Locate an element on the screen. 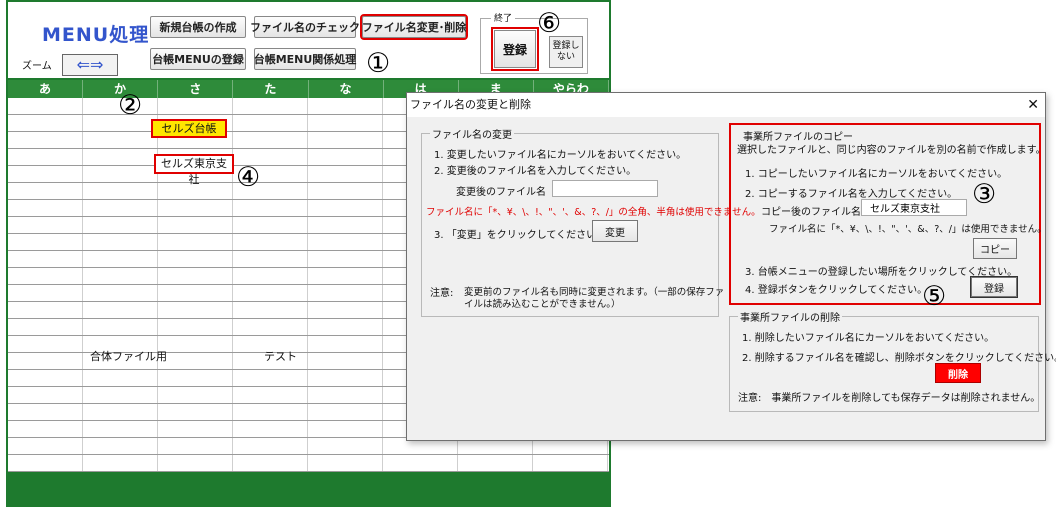 The image size is (1056, 511). rename-warning: ファイル名に「*、¥、\、!、"、'、&、?、/」の全角、半角は使用できません。 is located at coordinates (593, 212).